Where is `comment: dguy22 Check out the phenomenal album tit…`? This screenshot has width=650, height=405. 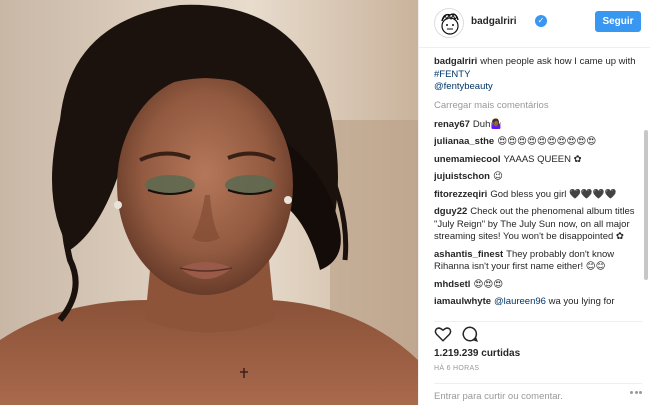 comment: dguy22 Check out the phenomenal album tit… is located at coordinates (538, 225).